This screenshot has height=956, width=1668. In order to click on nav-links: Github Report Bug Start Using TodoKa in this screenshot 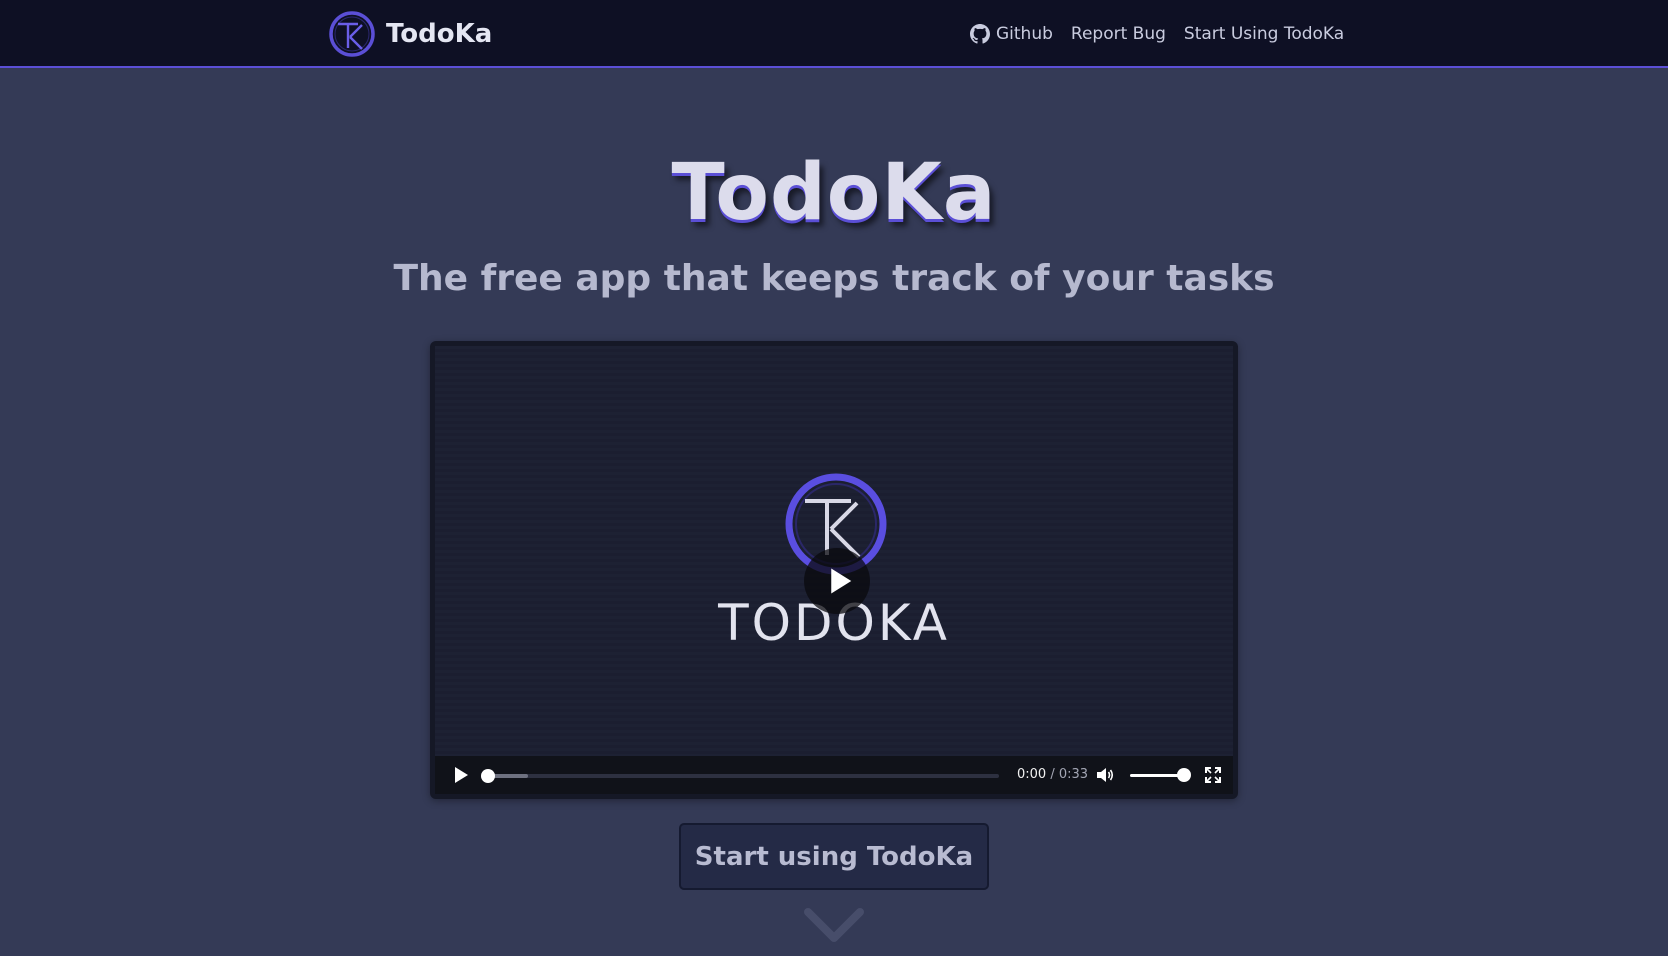, I will do `click(1157, 34)`.